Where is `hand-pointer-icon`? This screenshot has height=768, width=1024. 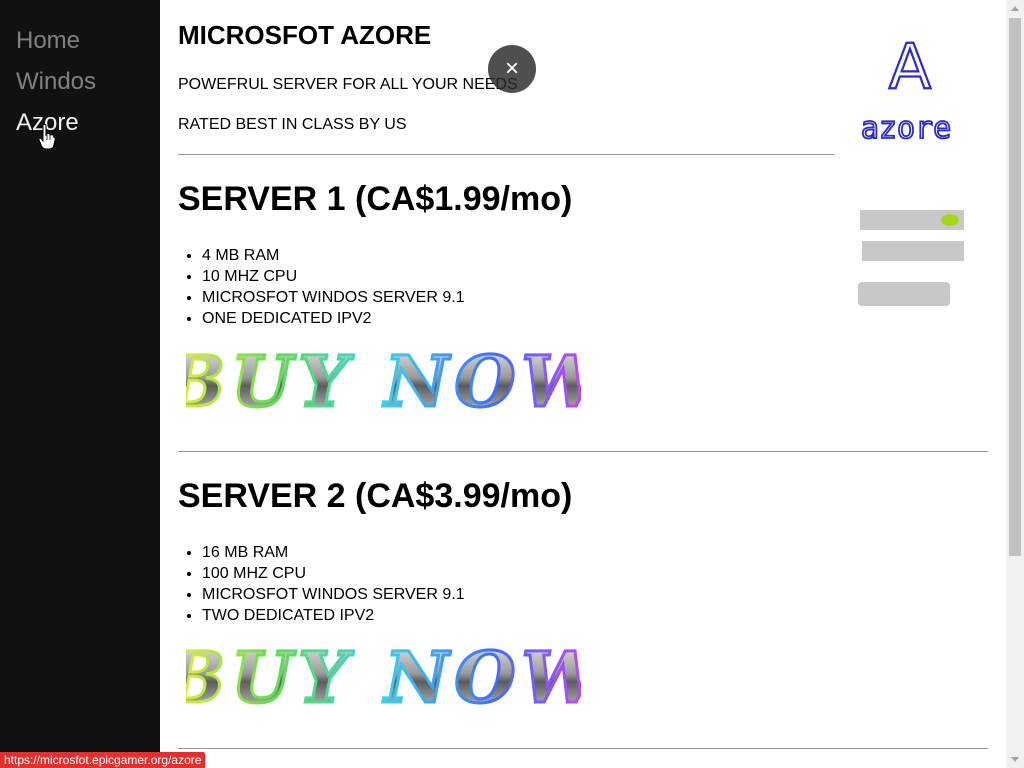
hand-pointer-icon is located at coordinates (47, 137).